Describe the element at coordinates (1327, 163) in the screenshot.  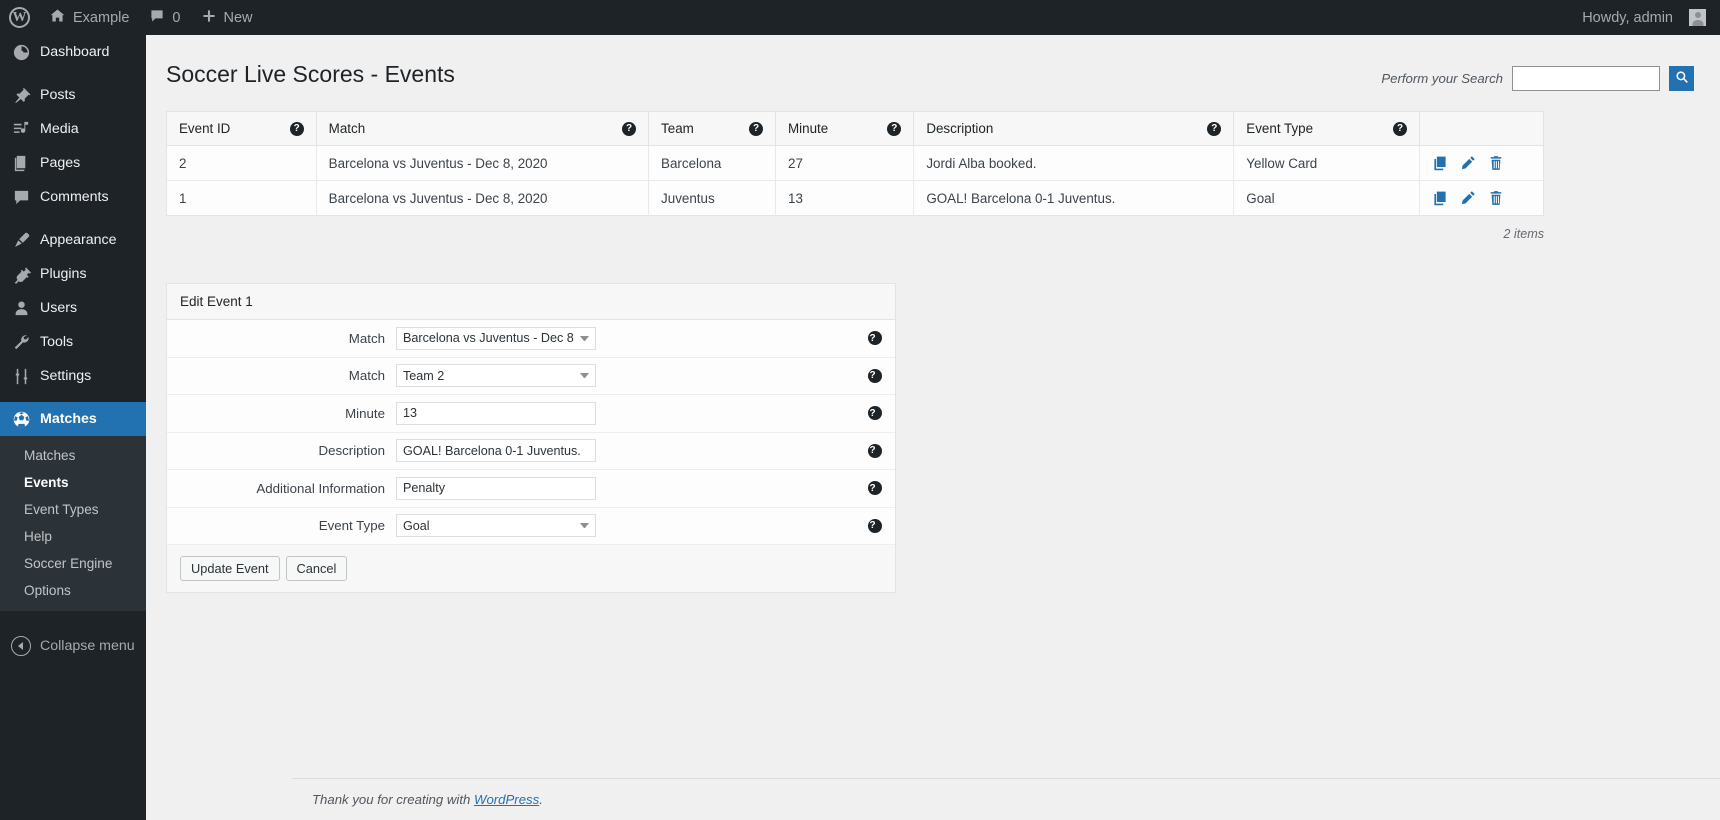
I see `cell-event-type: Yellow Card` at that location.